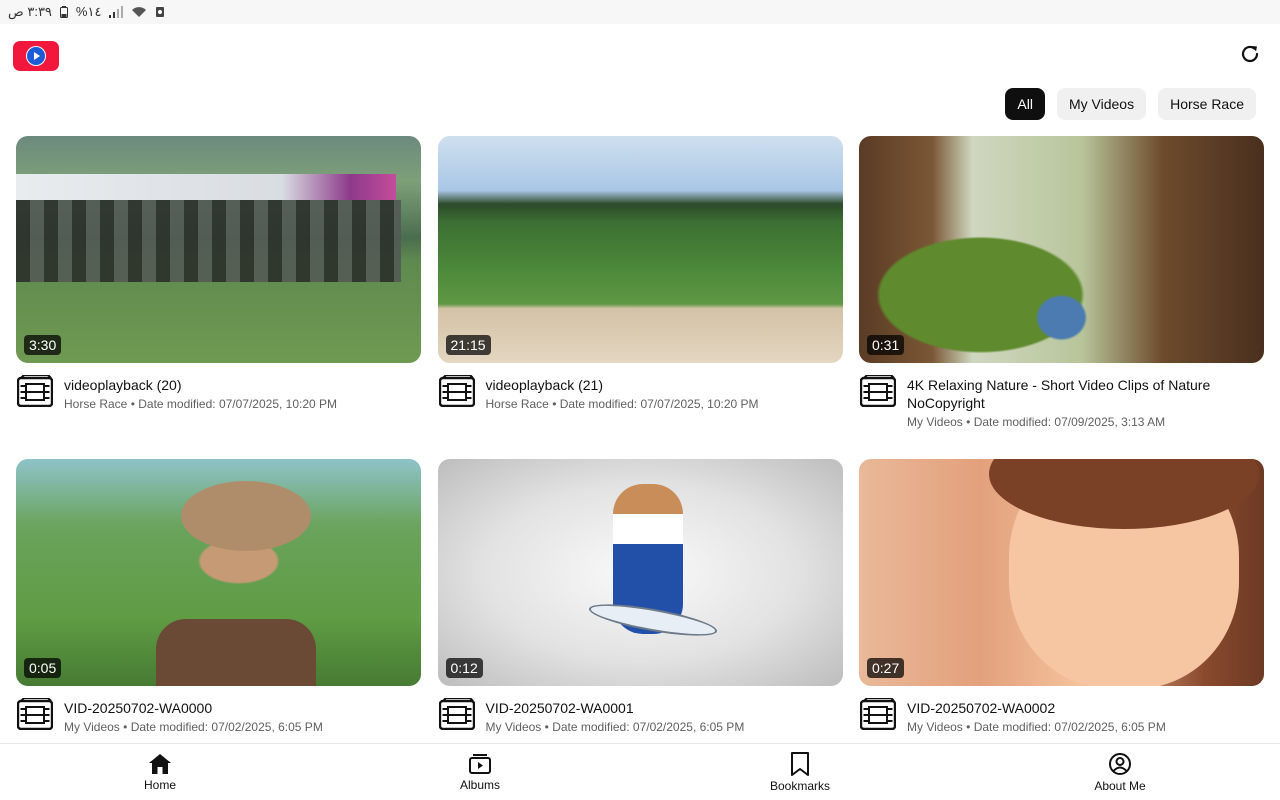 The width and height of the screenshot is (1280, 800). What do you see at coordinates (63, 12) in the screenshot?
I see `battery-icon` at bounding box center [63, 12].